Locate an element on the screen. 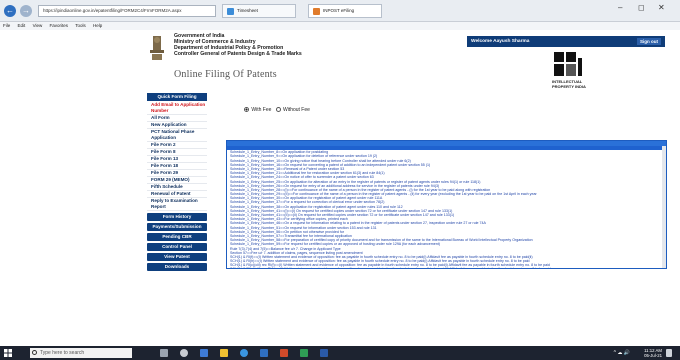 The width and height of the screenshot is (680, 360). excel-icon is located at coordinates (304, 353).